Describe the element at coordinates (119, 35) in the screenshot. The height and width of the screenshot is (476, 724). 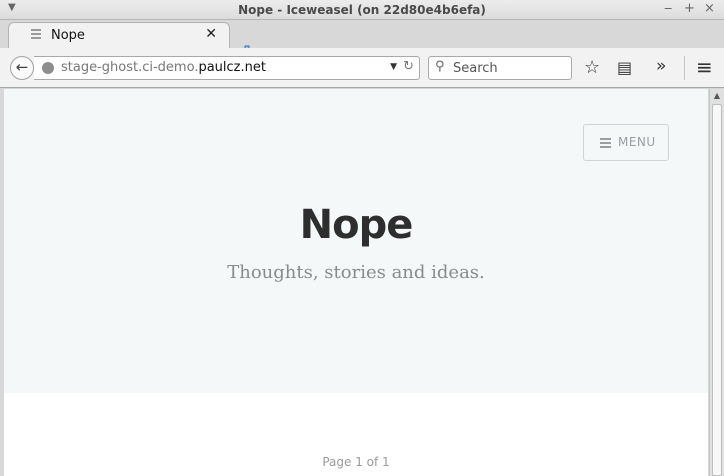
I see `tab-nope: Nope ✕` at that location.